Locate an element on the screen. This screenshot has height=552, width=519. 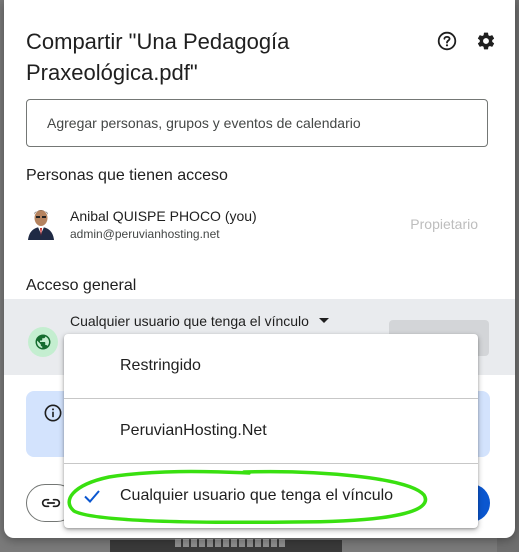
menu-item-label: Restringido is located at coordinates (160, 365).